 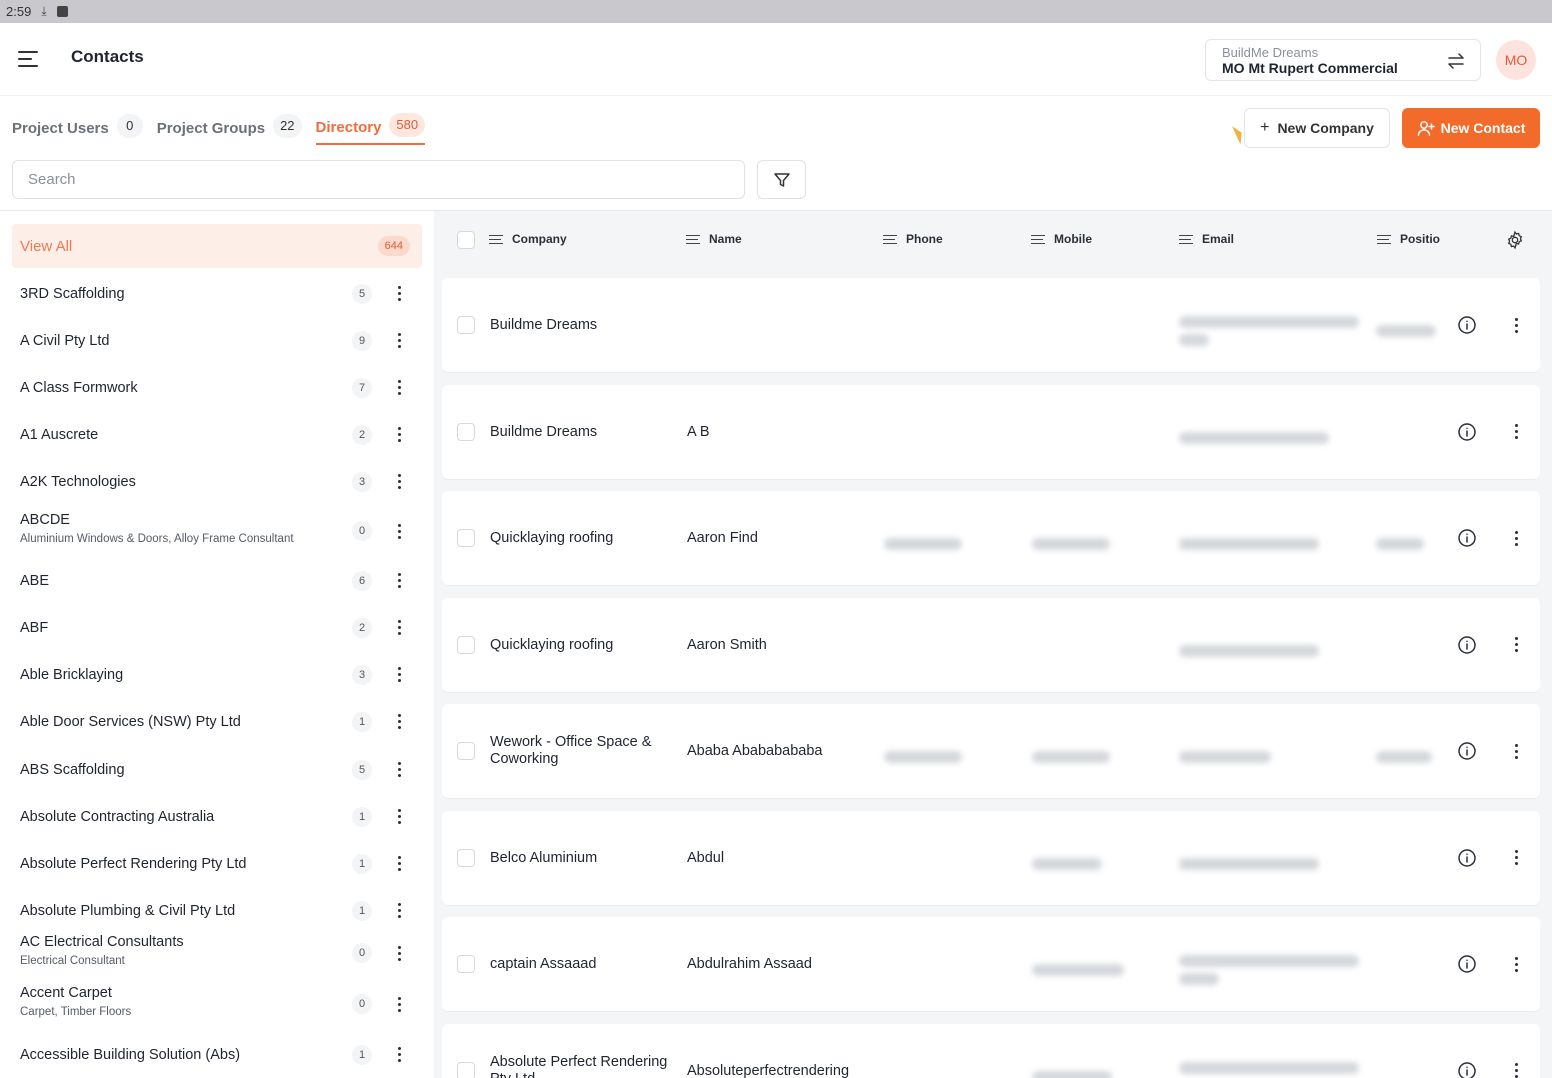 What do you see at coordinates (217, 1055) in the screenshot?
I see `company-list-item: Accessible Building Solution (Abs) 1` at bounding box center [217, 1055].